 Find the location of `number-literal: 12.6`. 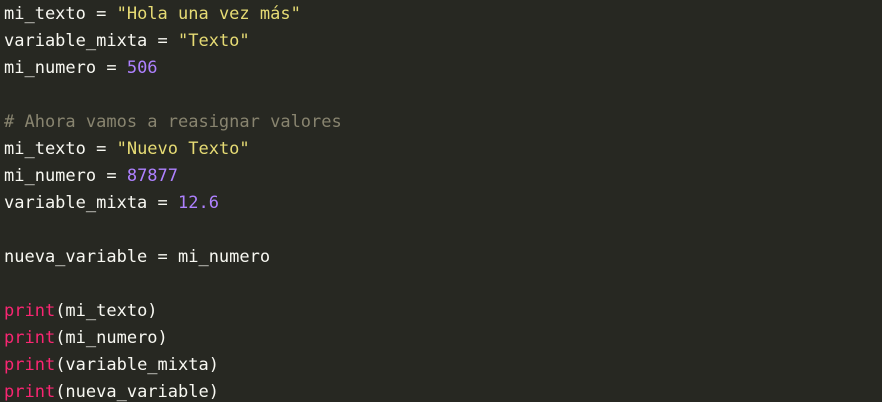

number-literal: 12.6 is located at coordinates (198, 203).